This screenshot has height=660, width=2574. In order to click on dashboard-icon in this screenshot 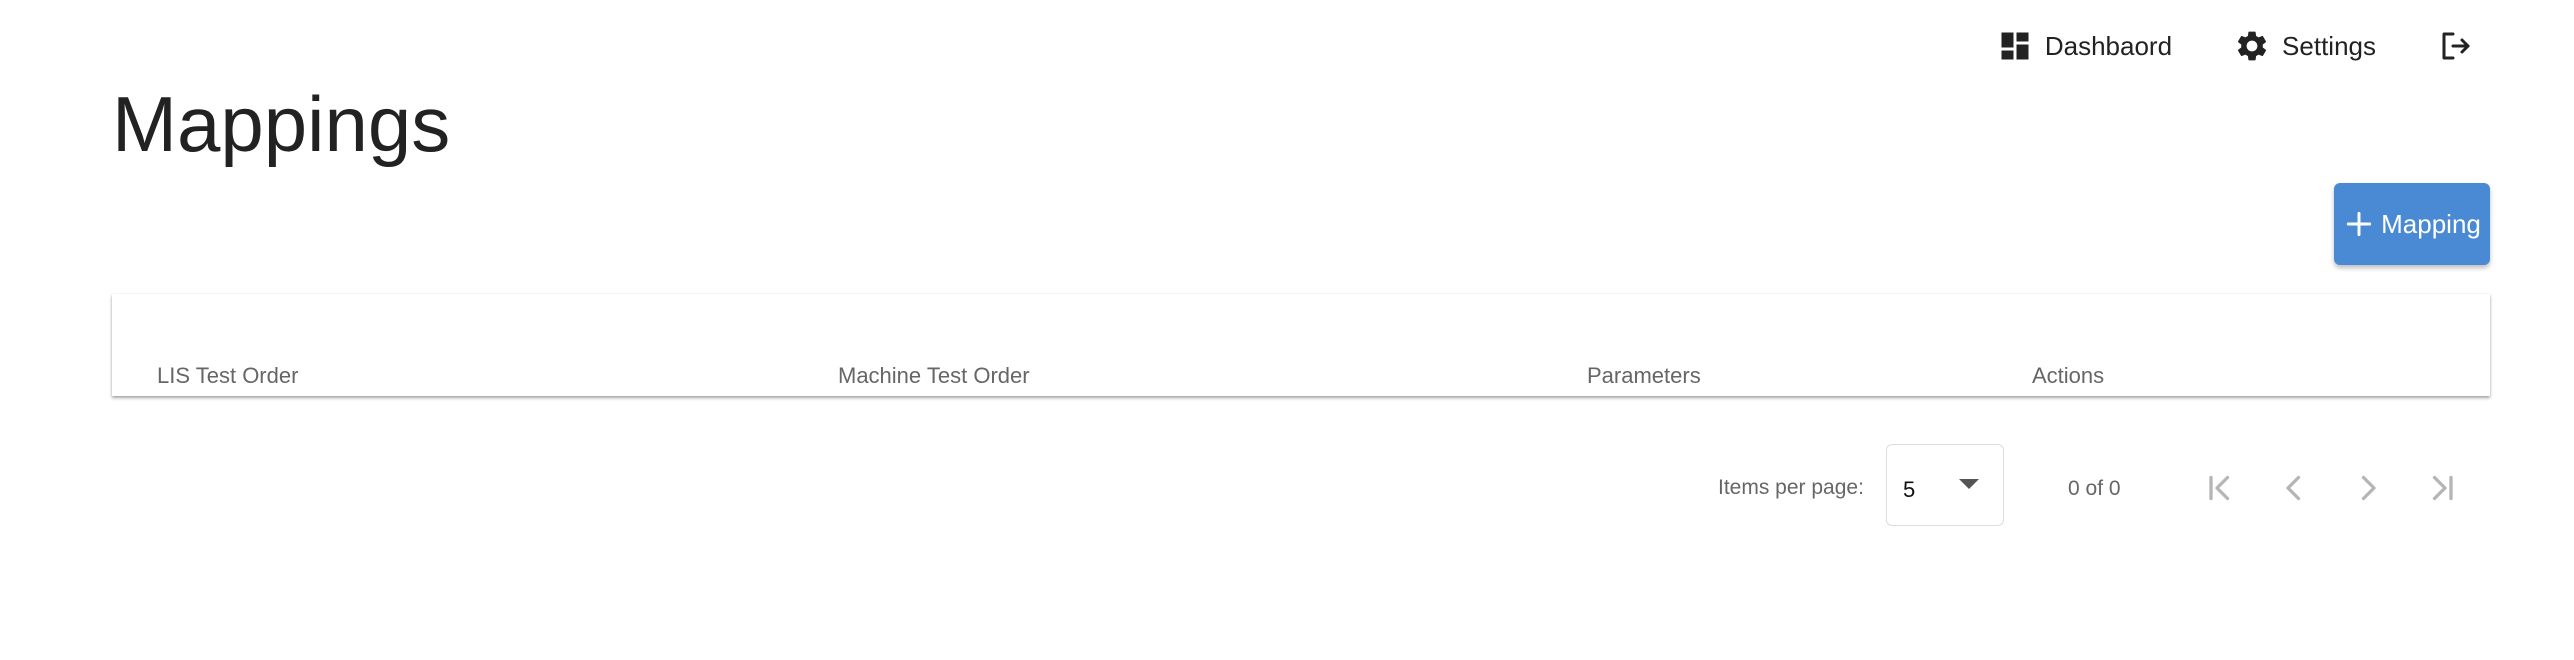, I will do `click(2015, 46)`.